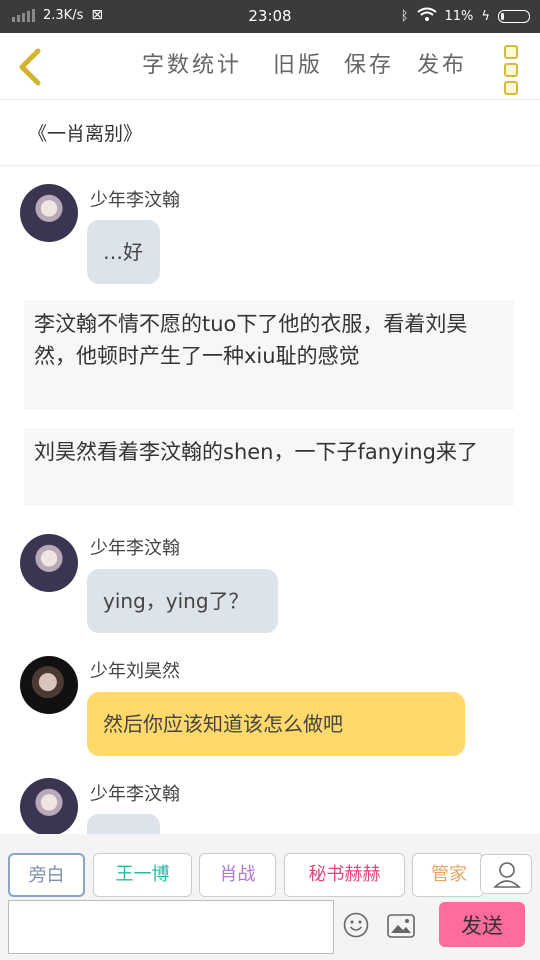  Describe the element at coordinates (270, 16) in the screenshot. I see `status-bar: 2.3K/s ⊠ 23:08 ᛒ 11% ϟ` at that location.